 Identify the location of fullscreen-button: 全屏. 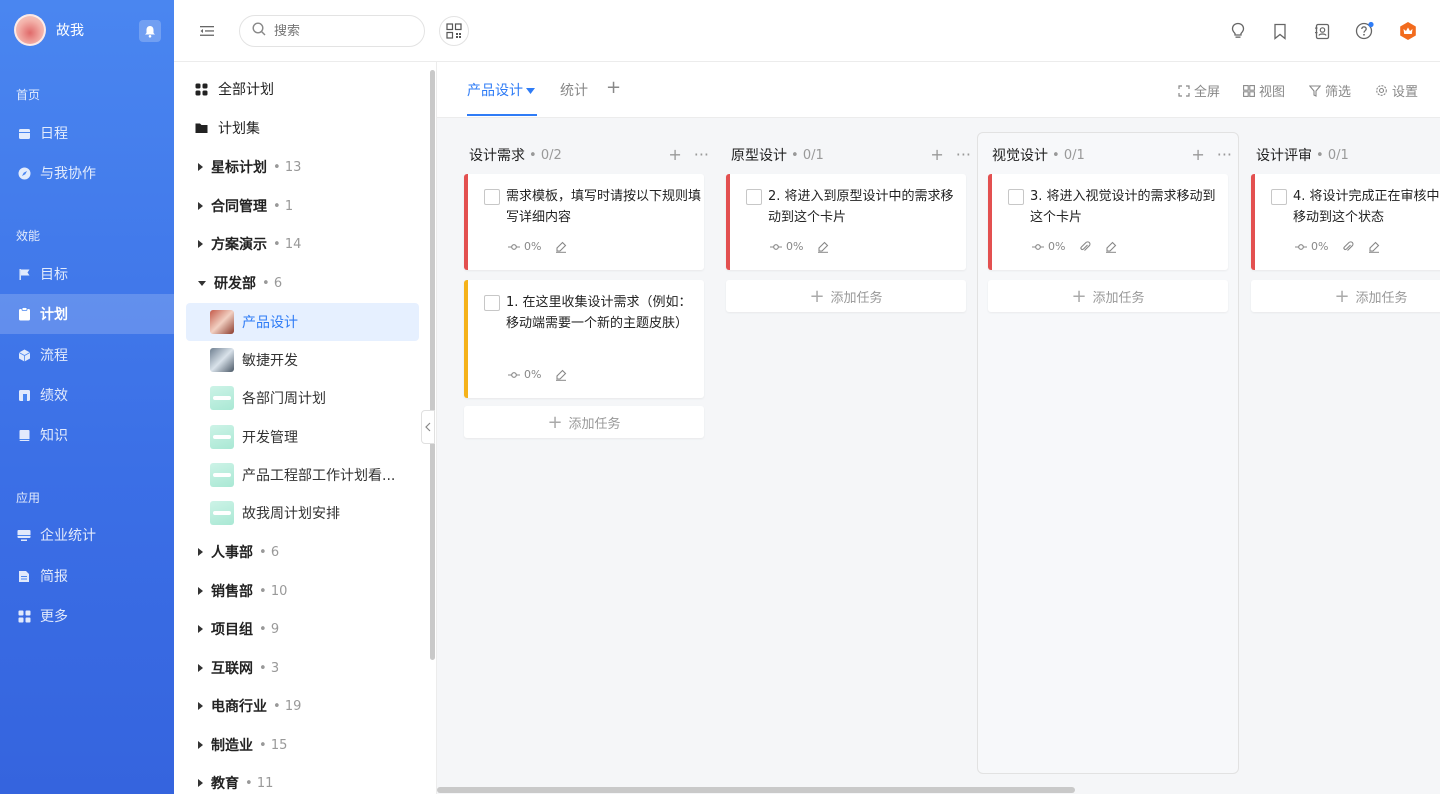
(1199, 90).